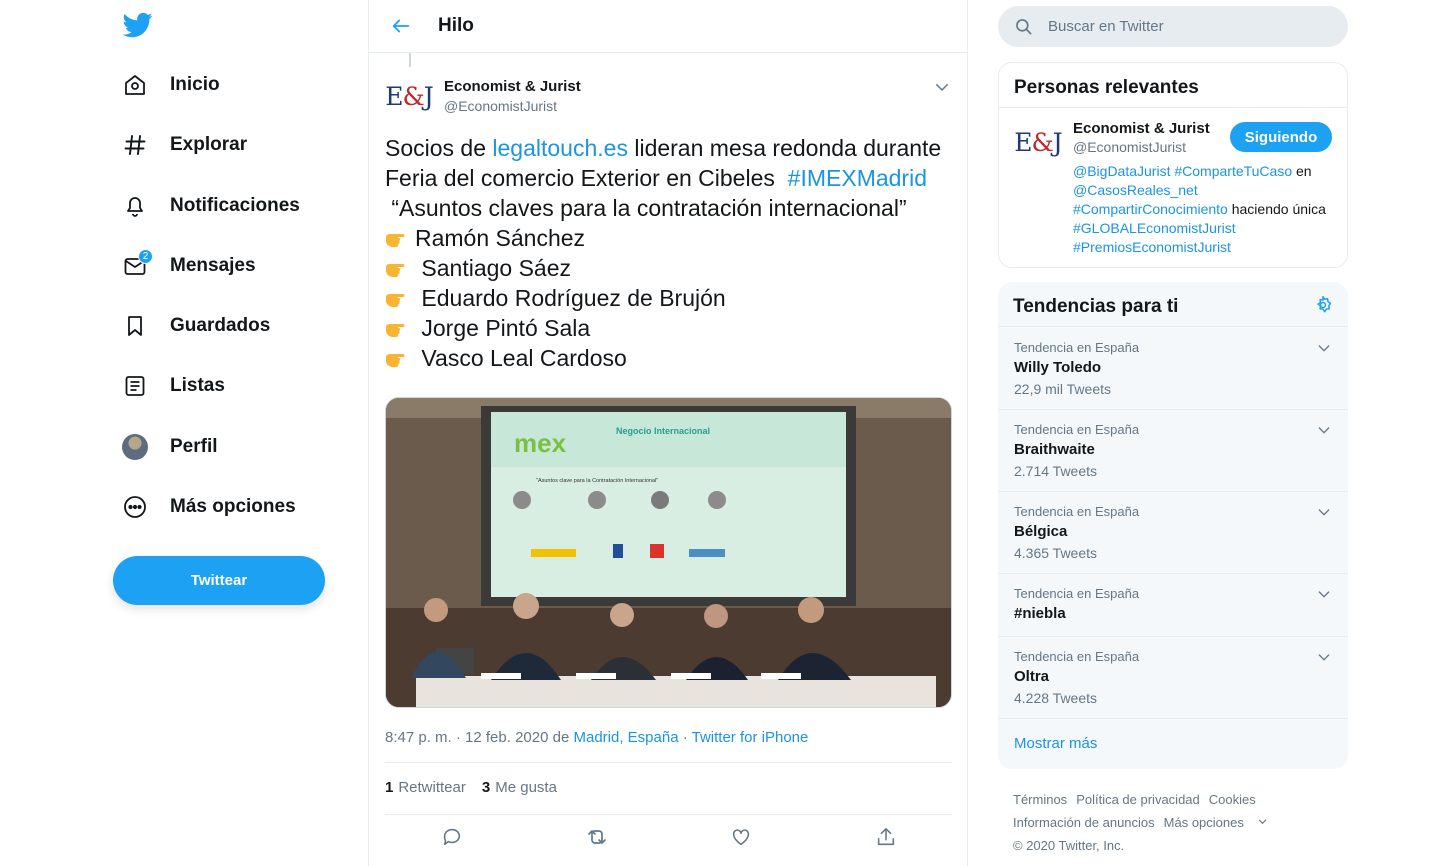  I want to click on nav-item-inicio: Inicio, so click(166, 85).